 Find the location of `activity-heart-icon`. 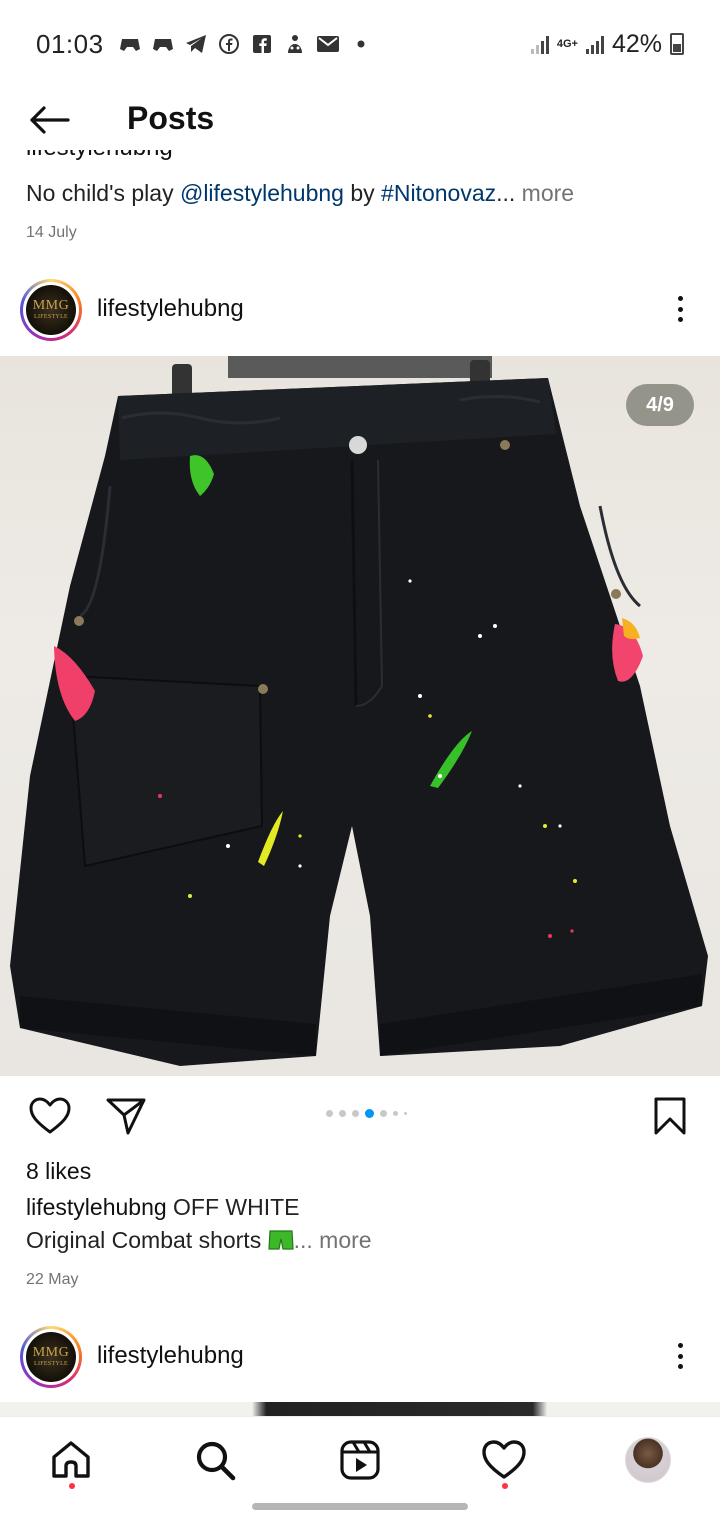

activity-heart-icon is located at coordinates (504, 1460).